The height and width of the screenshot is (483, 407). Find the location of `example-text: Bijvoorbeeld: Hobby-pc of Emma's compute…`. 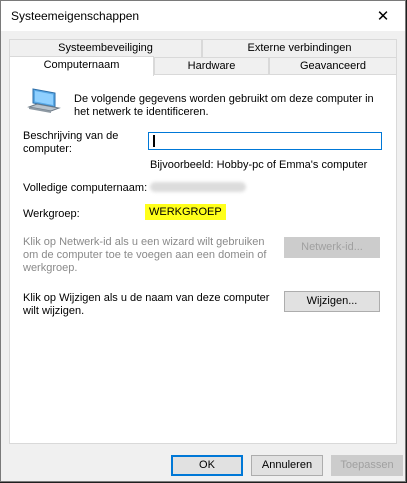

example-text: Bijvoorbeeld: Hobby-pc of Emma's compute… is located at coordinates (259, 165).